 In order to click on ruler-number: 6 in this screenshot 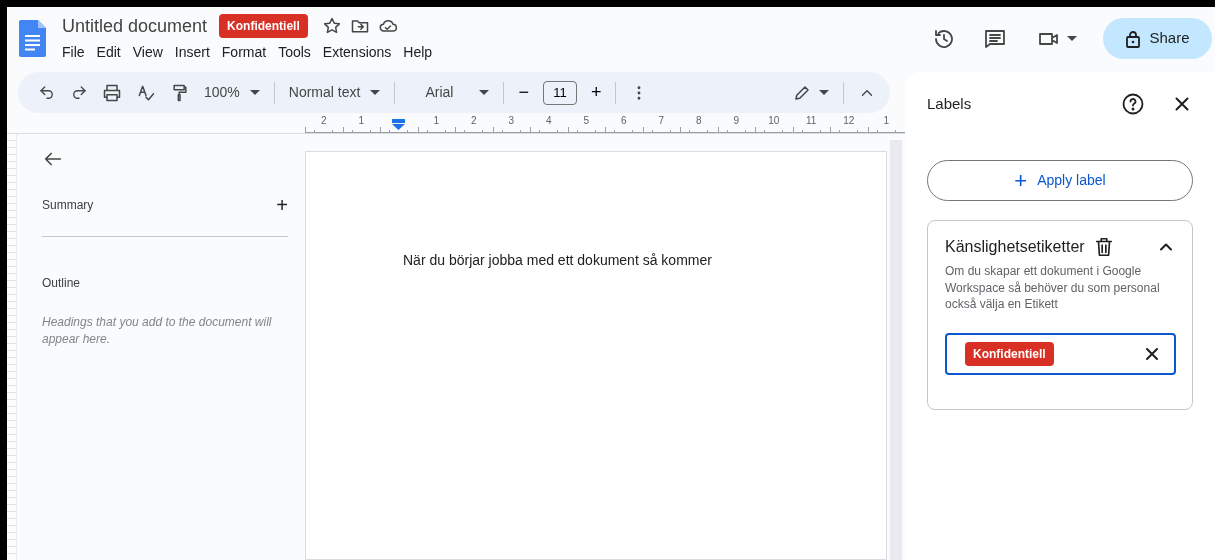, I will do `click(623, 121)`.